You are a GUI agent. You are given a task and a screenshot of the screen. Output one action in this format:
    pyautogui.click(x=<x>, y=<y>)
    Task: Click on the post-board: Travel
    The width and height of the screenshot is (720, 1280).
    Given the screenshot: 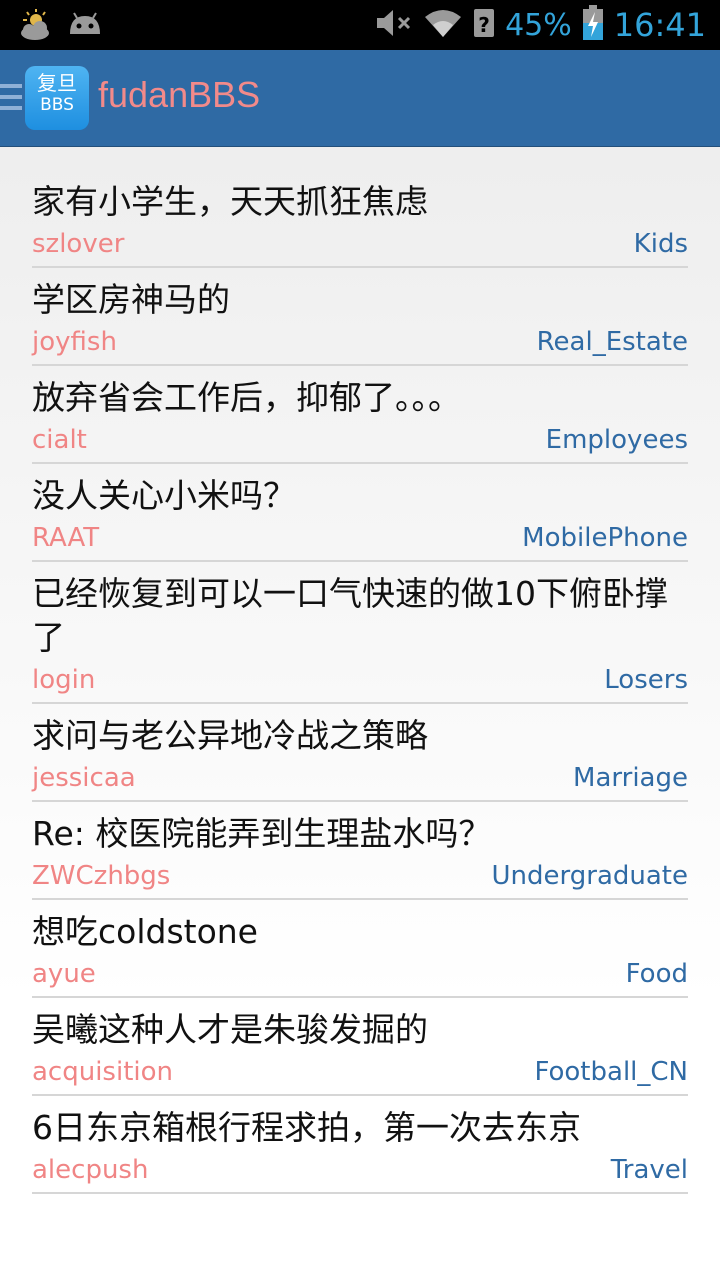 What is the action you would take?
    pyautogui.click(x=649, y=1170)
    